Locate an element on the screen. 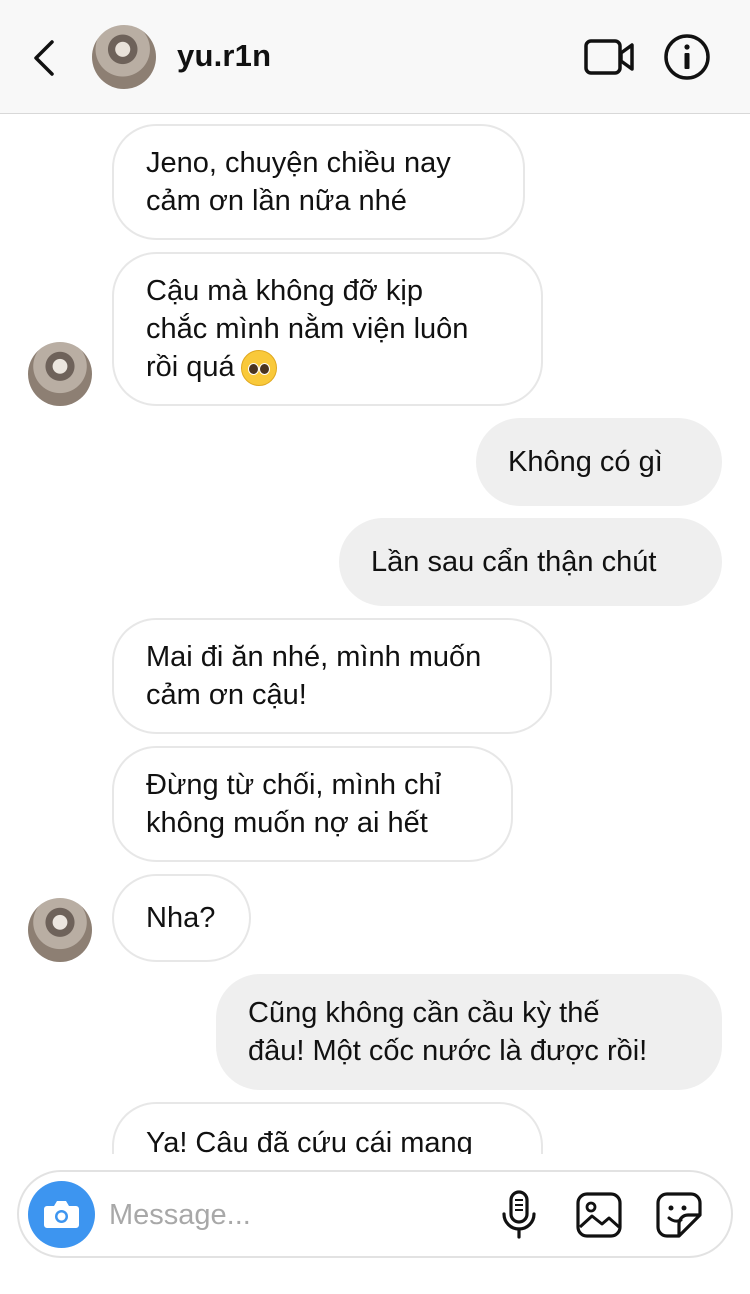 This screenshot has width=750, height=1294. message-text: Ya! Cậu đã cứu cái mạng is located at coordinates (309, 1140).